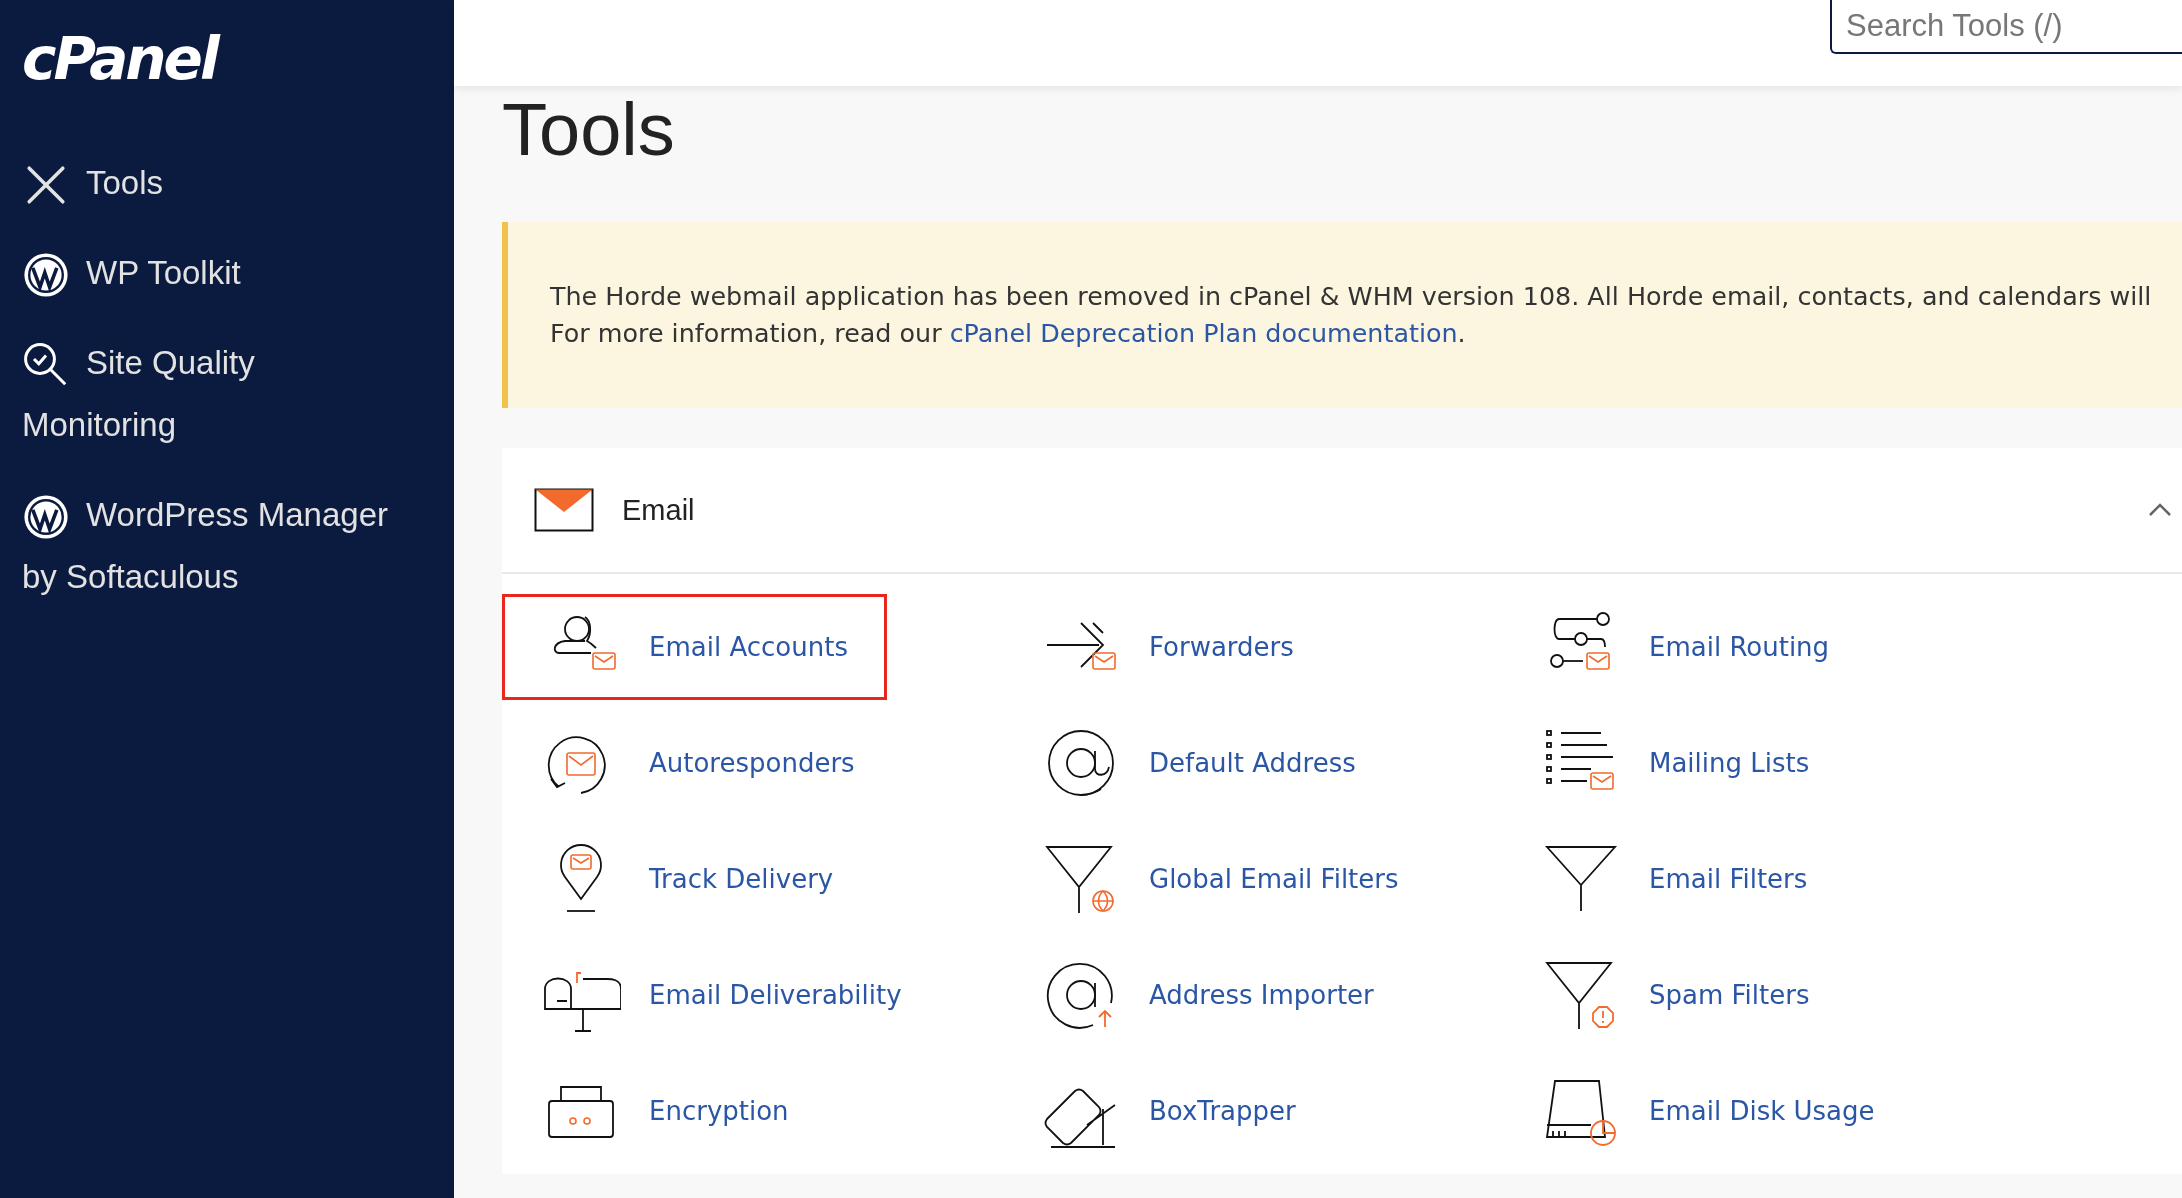 The image size is (2182, 1198). I want to click on tool-link: Email Deliverability, so click(721, 995).